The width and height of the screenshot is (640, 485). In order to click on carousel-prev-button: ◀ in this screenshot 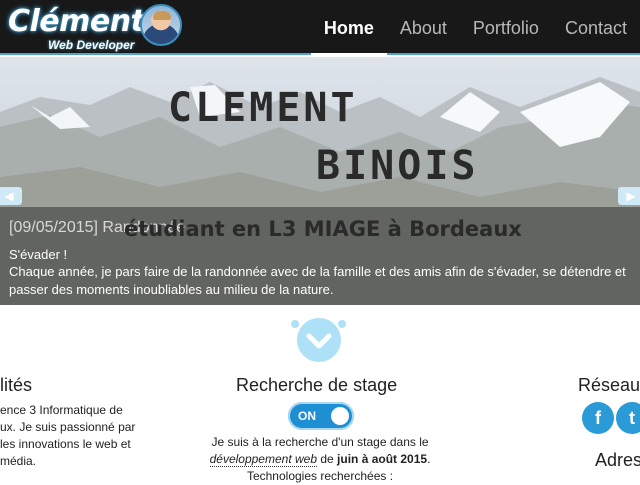, I will do `click(11, 196)`.